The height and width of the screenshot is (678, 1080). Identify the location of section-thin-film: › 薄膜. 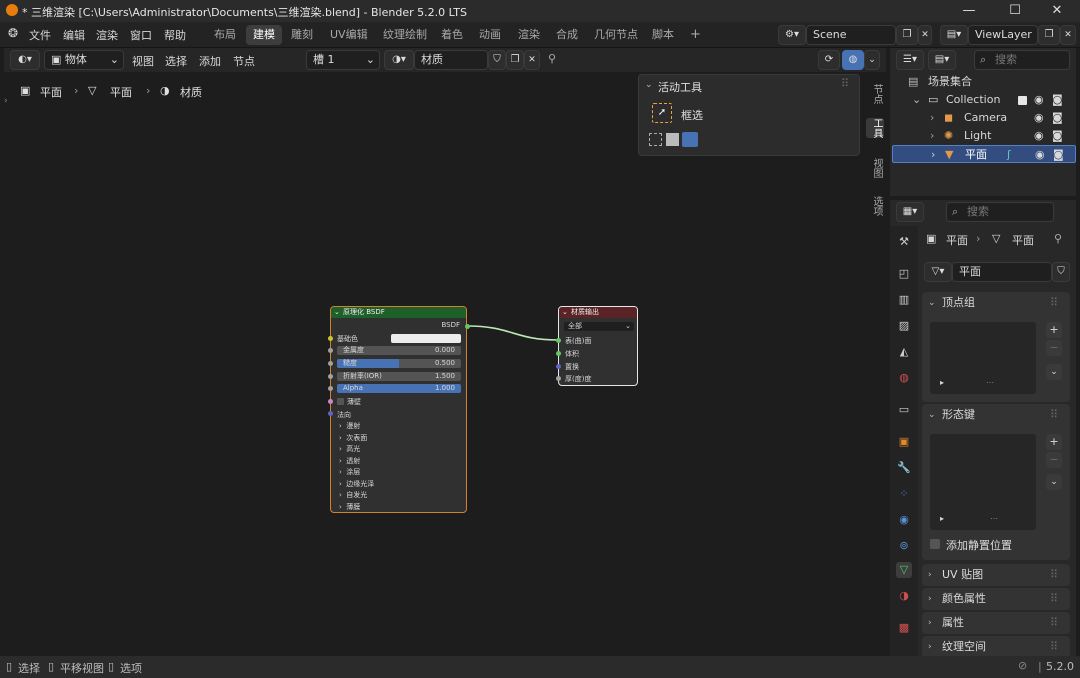
(349, 507).